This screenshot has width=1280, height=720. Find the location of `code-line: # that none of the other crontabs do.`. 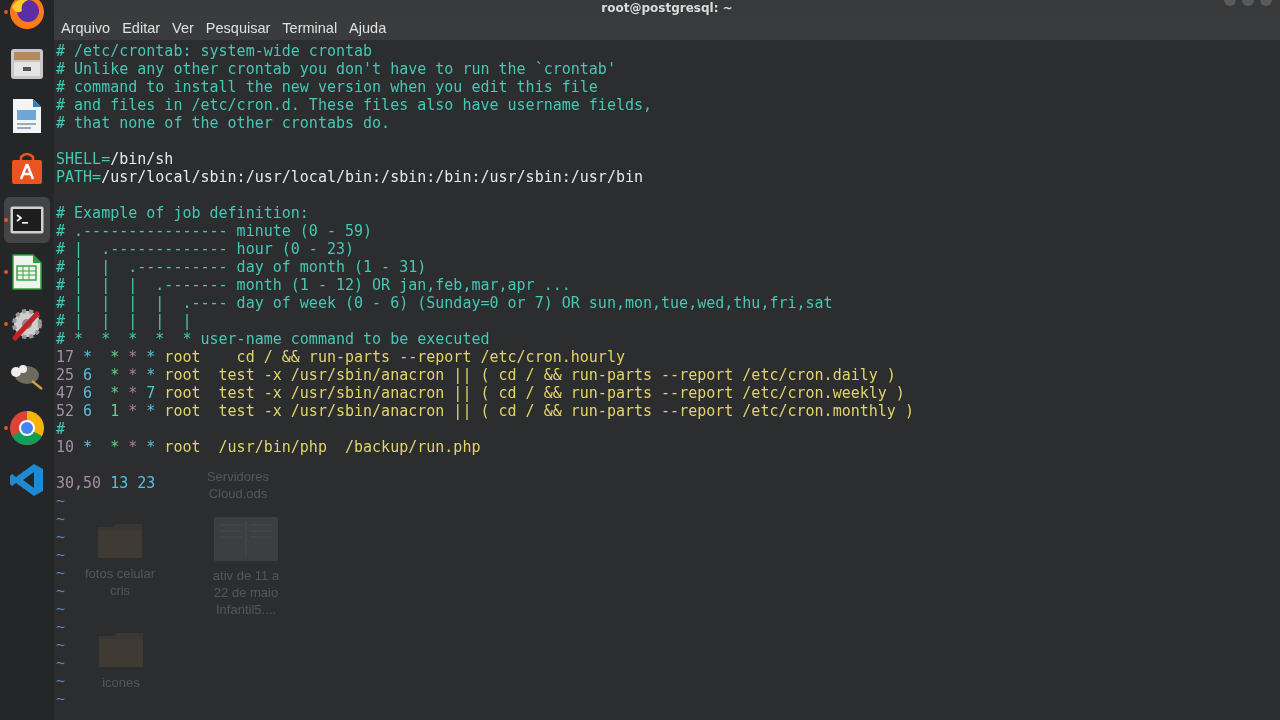

code-line: # that none of the other crontabs do. is located at coordinates (223, 123).